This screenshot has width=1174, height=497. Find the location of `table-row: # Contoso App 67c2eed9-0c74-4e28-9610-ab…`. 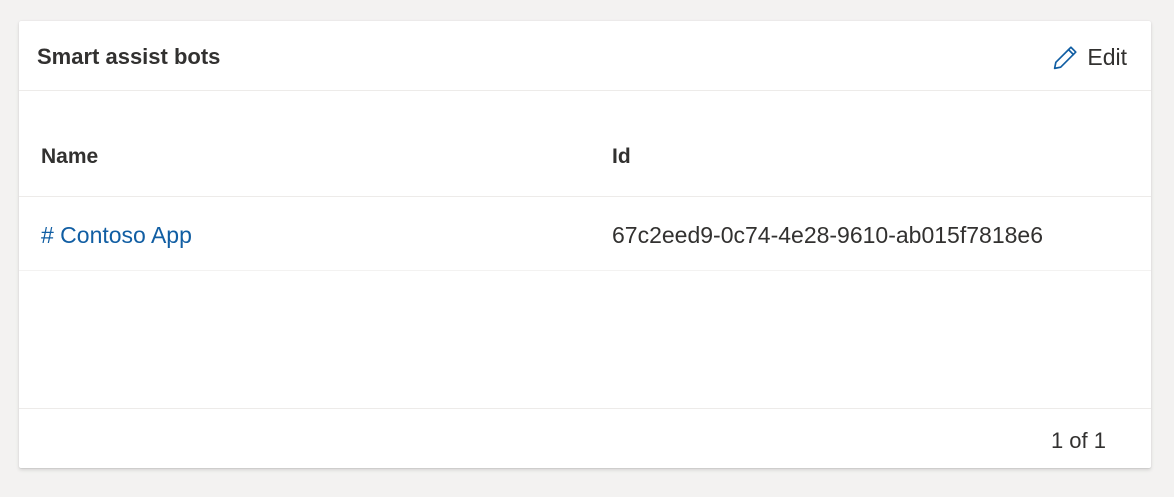

table-row: # Contoso App 67c2eed9-0c74-4e28-9610-ab… is located at coordinates (585, 234).